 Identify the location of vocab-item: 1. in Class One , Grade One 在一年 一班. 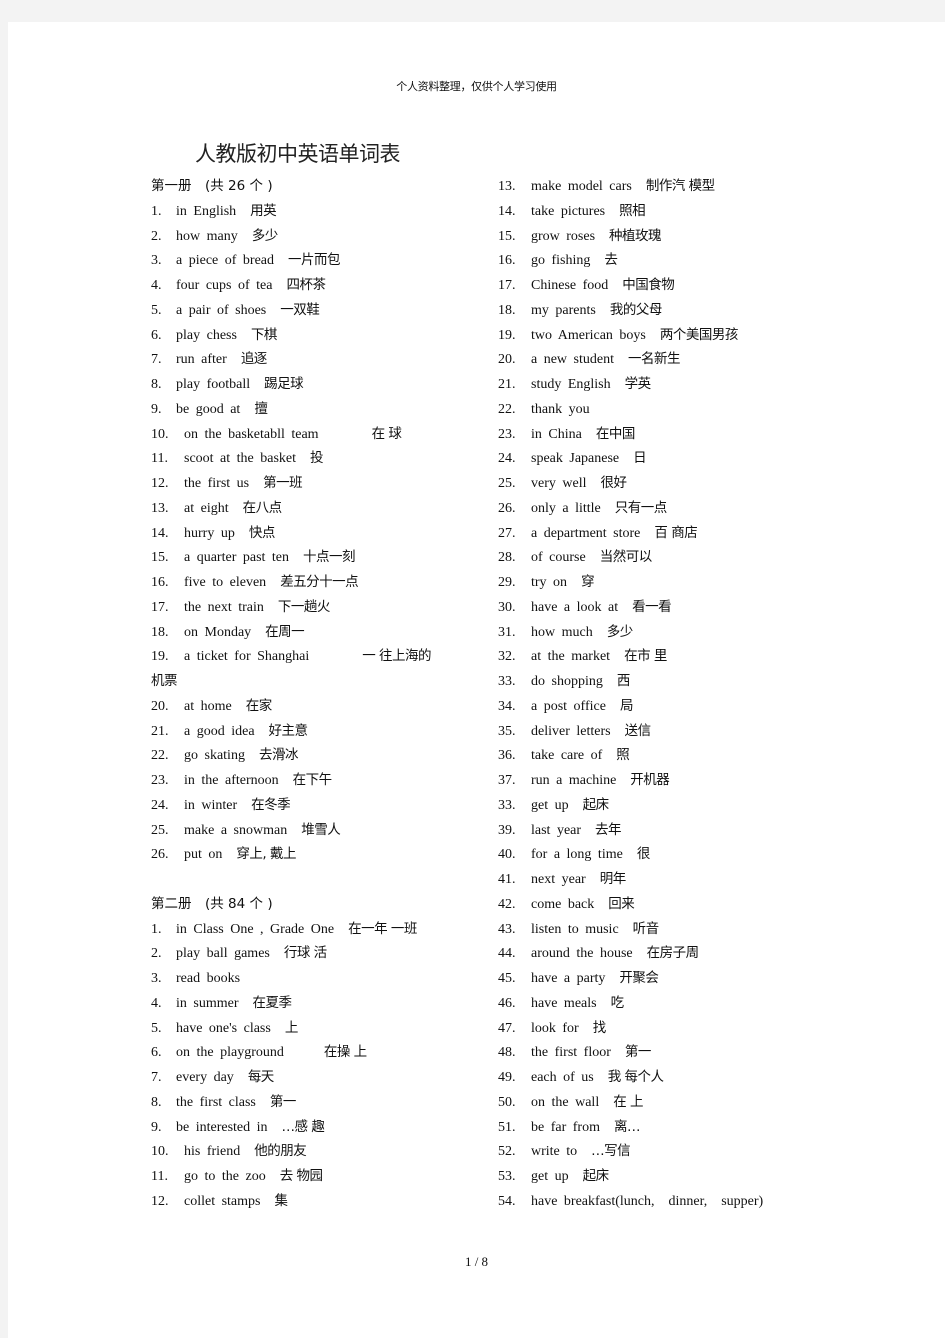
(284, 929).